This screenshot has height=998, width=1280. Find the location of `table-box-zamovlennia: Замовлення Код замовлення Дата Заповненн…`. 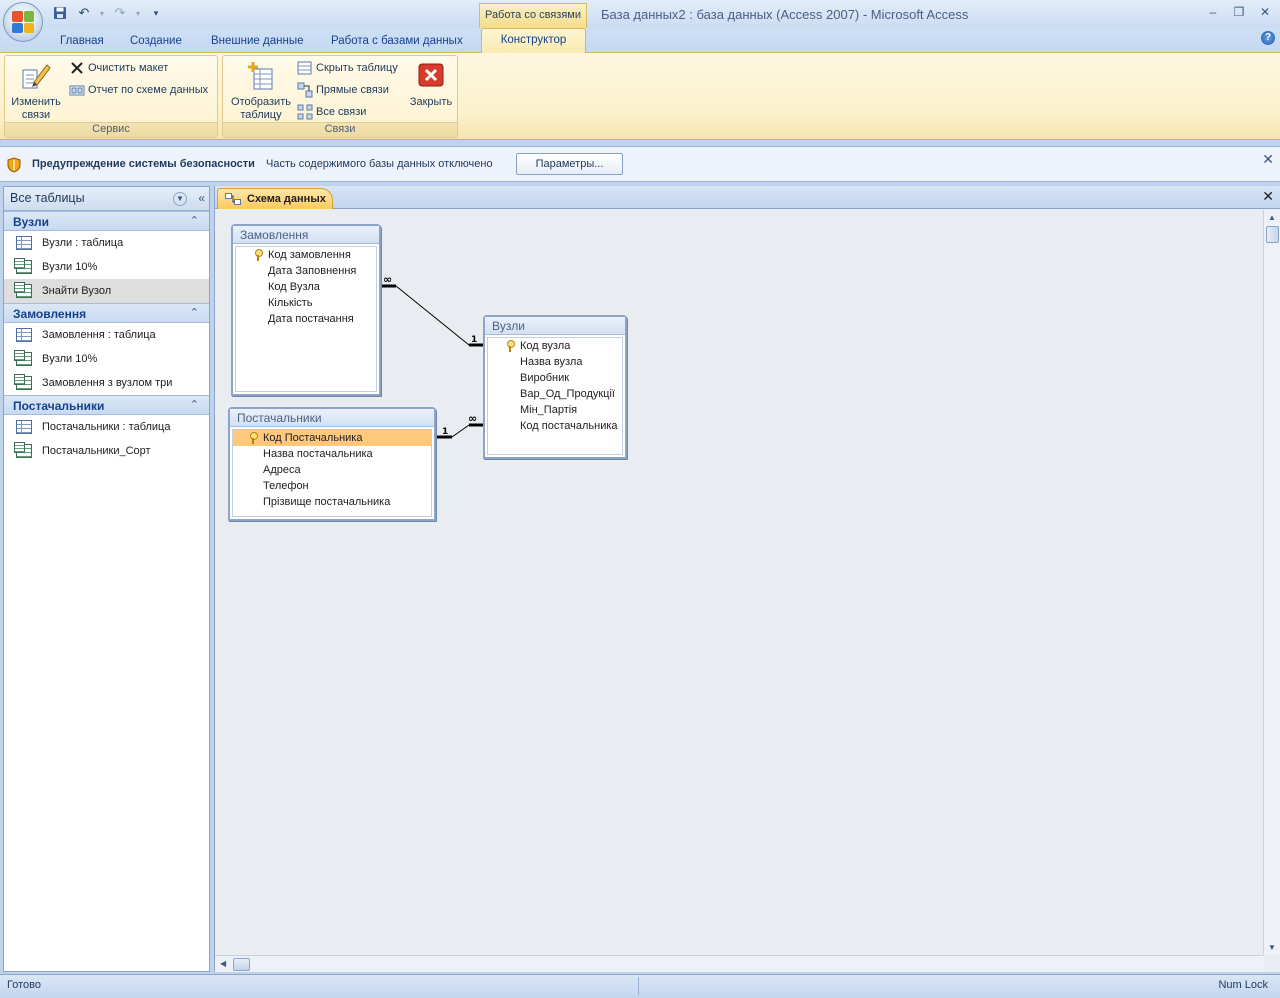

table-box-zamovlennia: Замовлення Код замовлення Дата Заповненн… is located at coordinates (306, 310).